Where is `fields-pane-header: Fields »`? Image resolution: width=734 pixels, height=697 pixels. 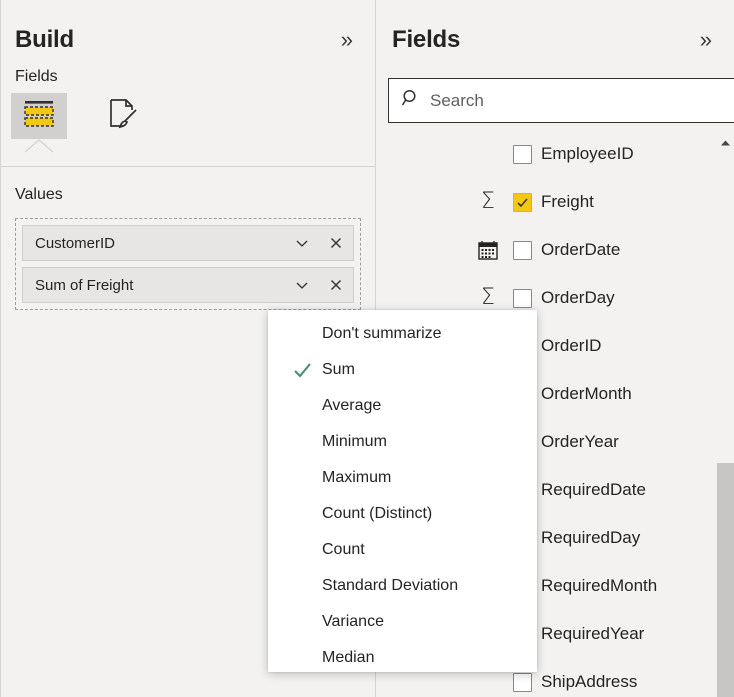
fields-pane-header: Fields » is located at coordinates (555, 27).